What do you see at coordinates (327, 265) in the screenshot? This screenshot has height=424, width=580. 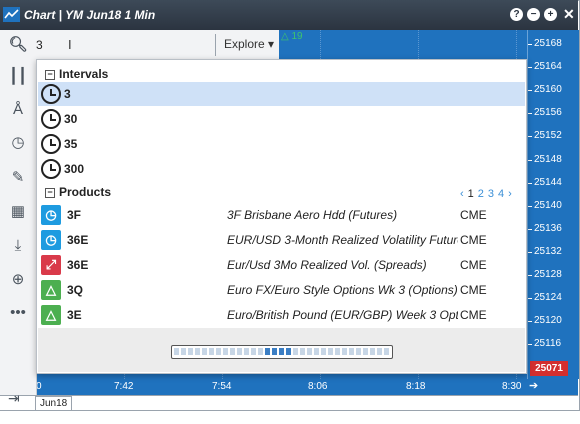 I see `product-description: Eur/Usd 3Mo Realized Vol. (Spreads)` at bounding box center [327, 265].